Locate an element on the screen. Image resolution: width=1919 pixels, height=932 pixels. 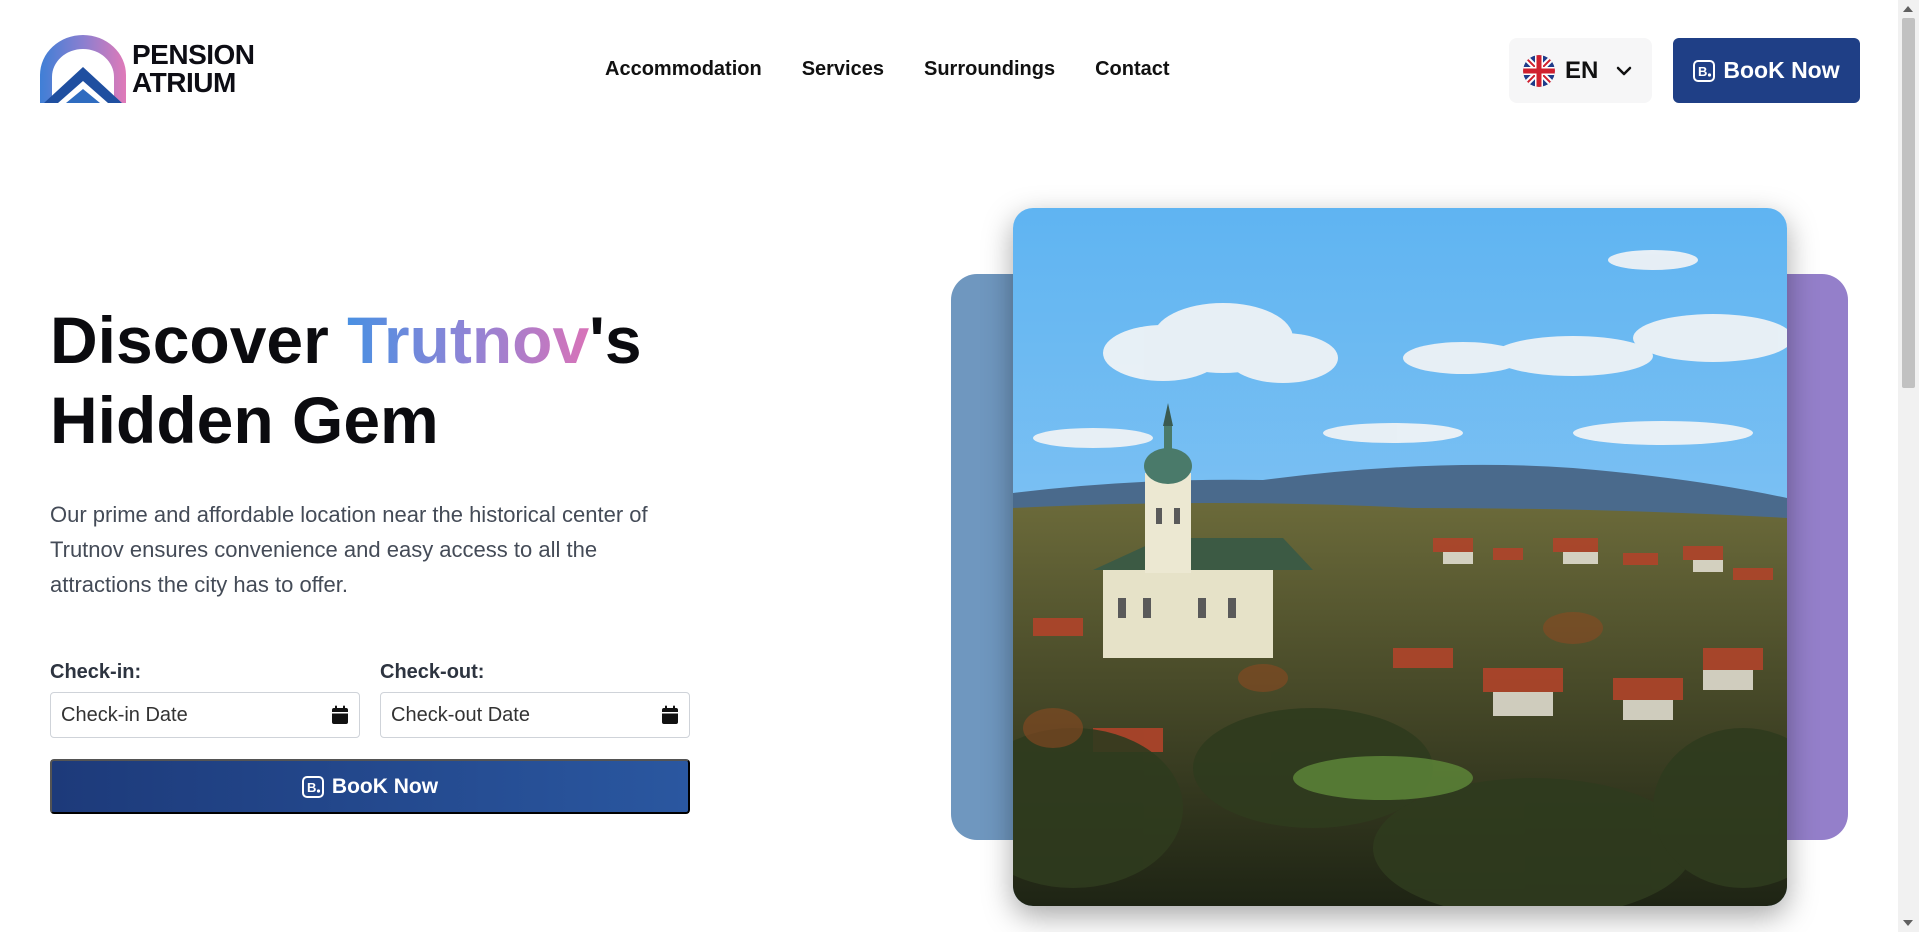
hero-title-part2: 's is located at coordinates (615, 340).